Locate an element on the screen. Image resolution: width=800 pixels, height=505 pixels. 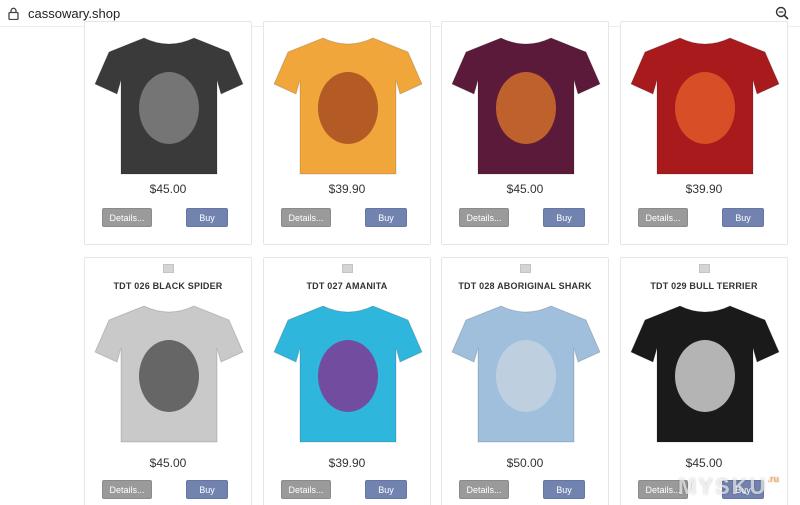
product-title: TDT 026 BLACK SPIDER is located at coordinates (168, 286).